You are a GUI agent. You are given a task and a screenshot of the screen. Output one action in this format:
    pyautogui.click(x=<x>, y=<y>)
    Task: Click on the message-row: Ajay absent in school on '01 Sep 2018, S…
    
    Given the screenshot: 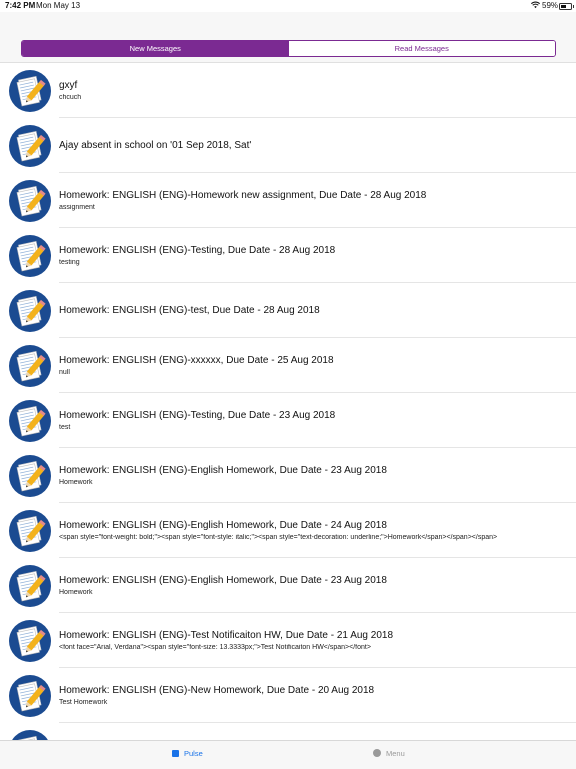 What is the action you would take?
    pyautogui.click(x=288, y=145)
    